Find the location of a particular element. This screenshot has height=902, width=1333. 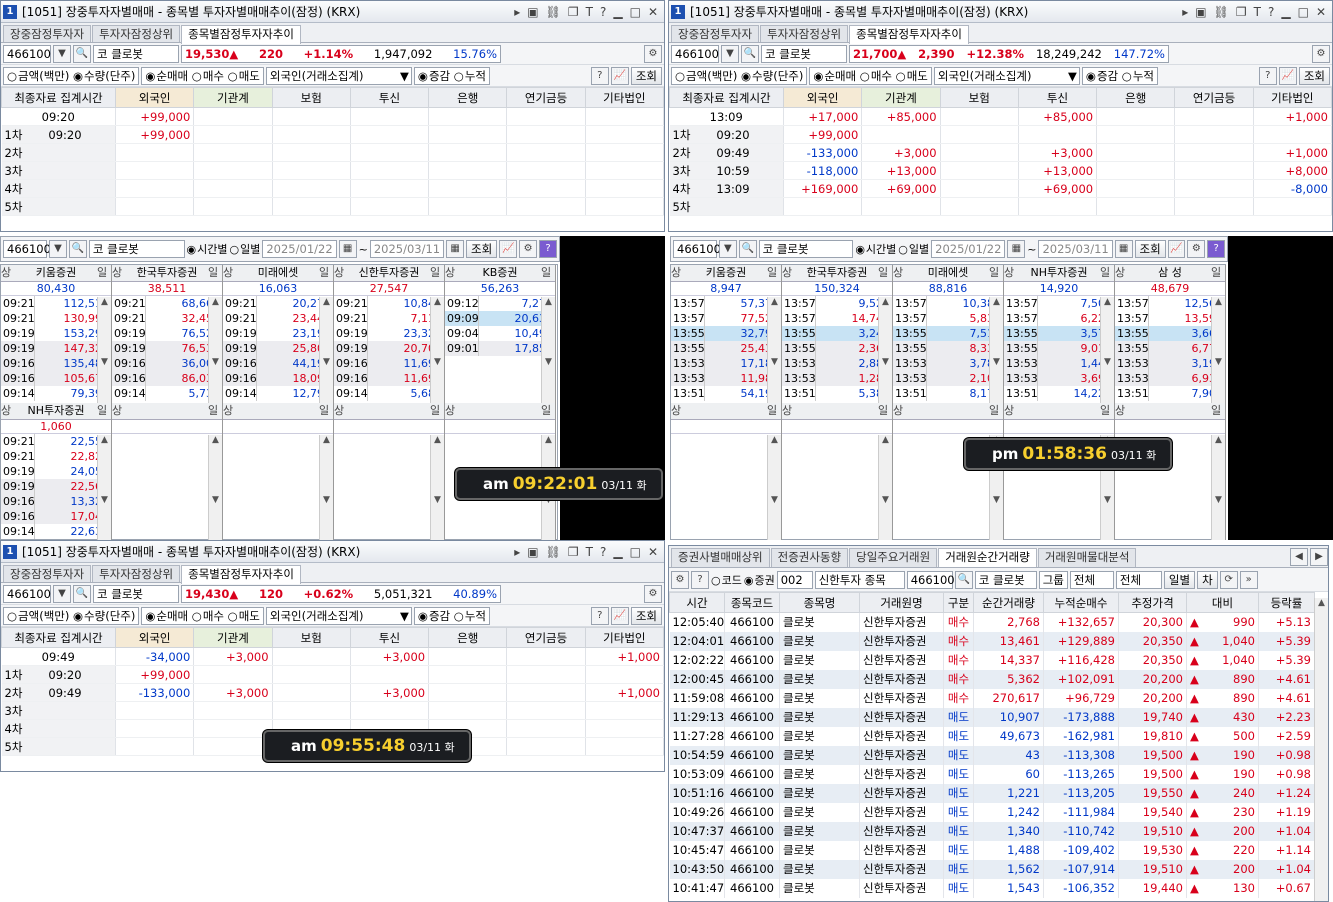

list-item: 09:14 5,689 is located at coordinates (389, 393).